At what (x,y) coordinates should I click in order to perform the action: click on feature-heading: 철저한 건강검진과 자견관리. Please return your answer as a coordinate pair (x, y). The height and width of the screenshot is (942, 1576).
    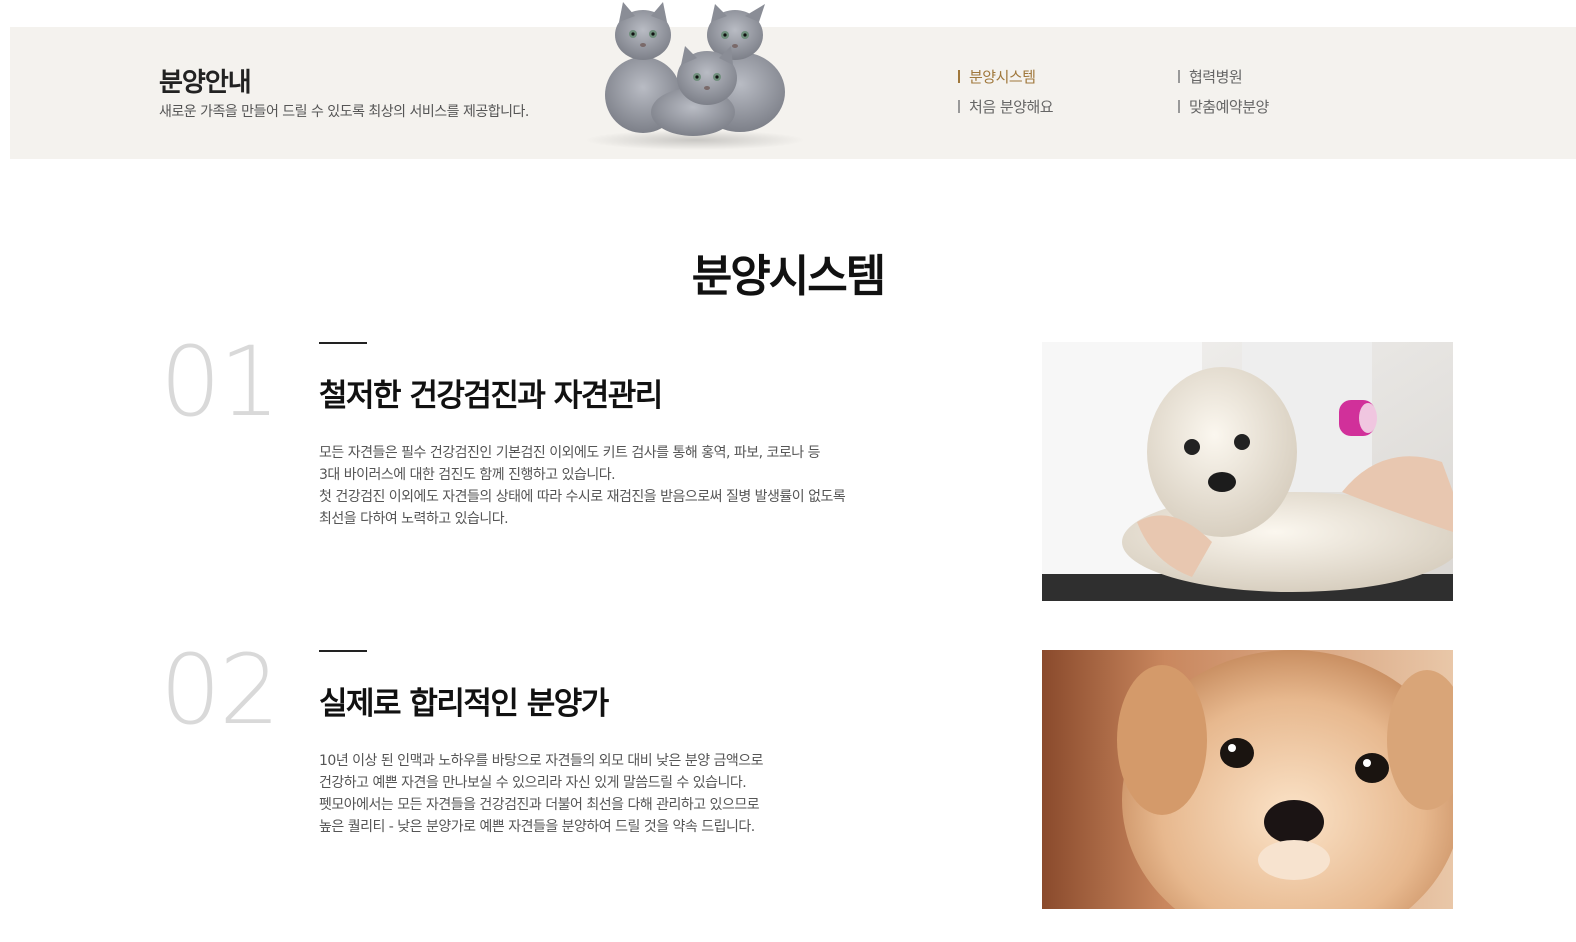
    Looking at the image, I should click on (491, 396).